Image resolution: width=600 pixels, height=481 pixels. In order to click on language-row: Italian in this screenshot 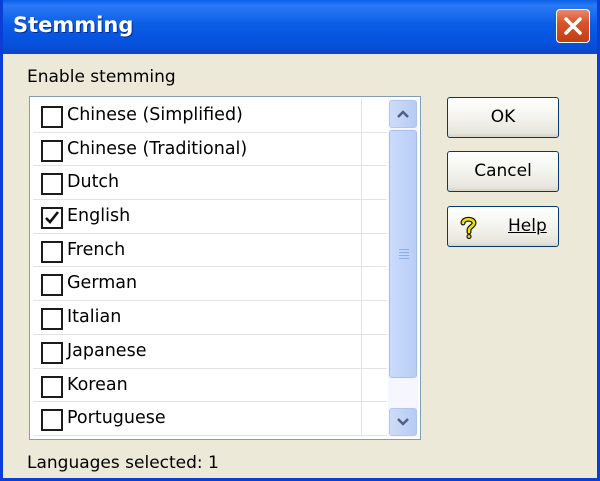, I will do `click(210, 318)`.